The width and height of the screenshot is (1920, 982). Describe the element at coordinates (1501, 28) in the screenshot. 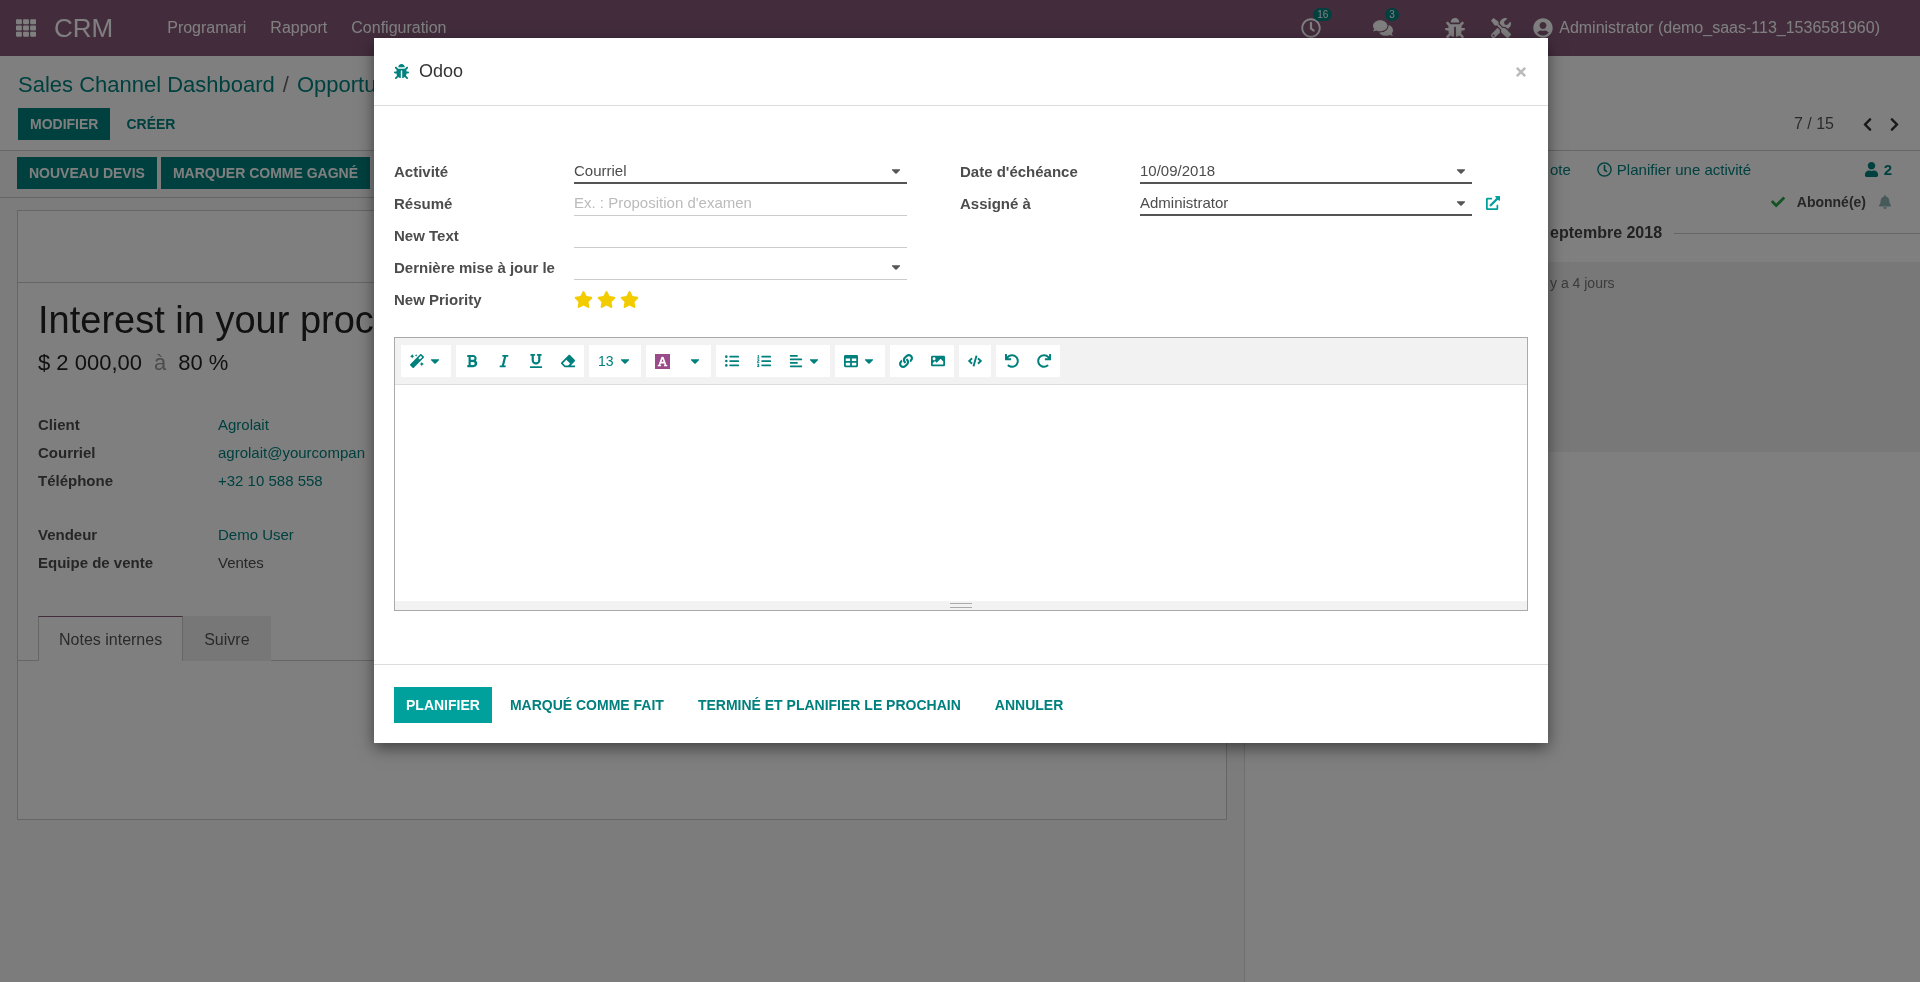

I see `tools-icon` at that location.